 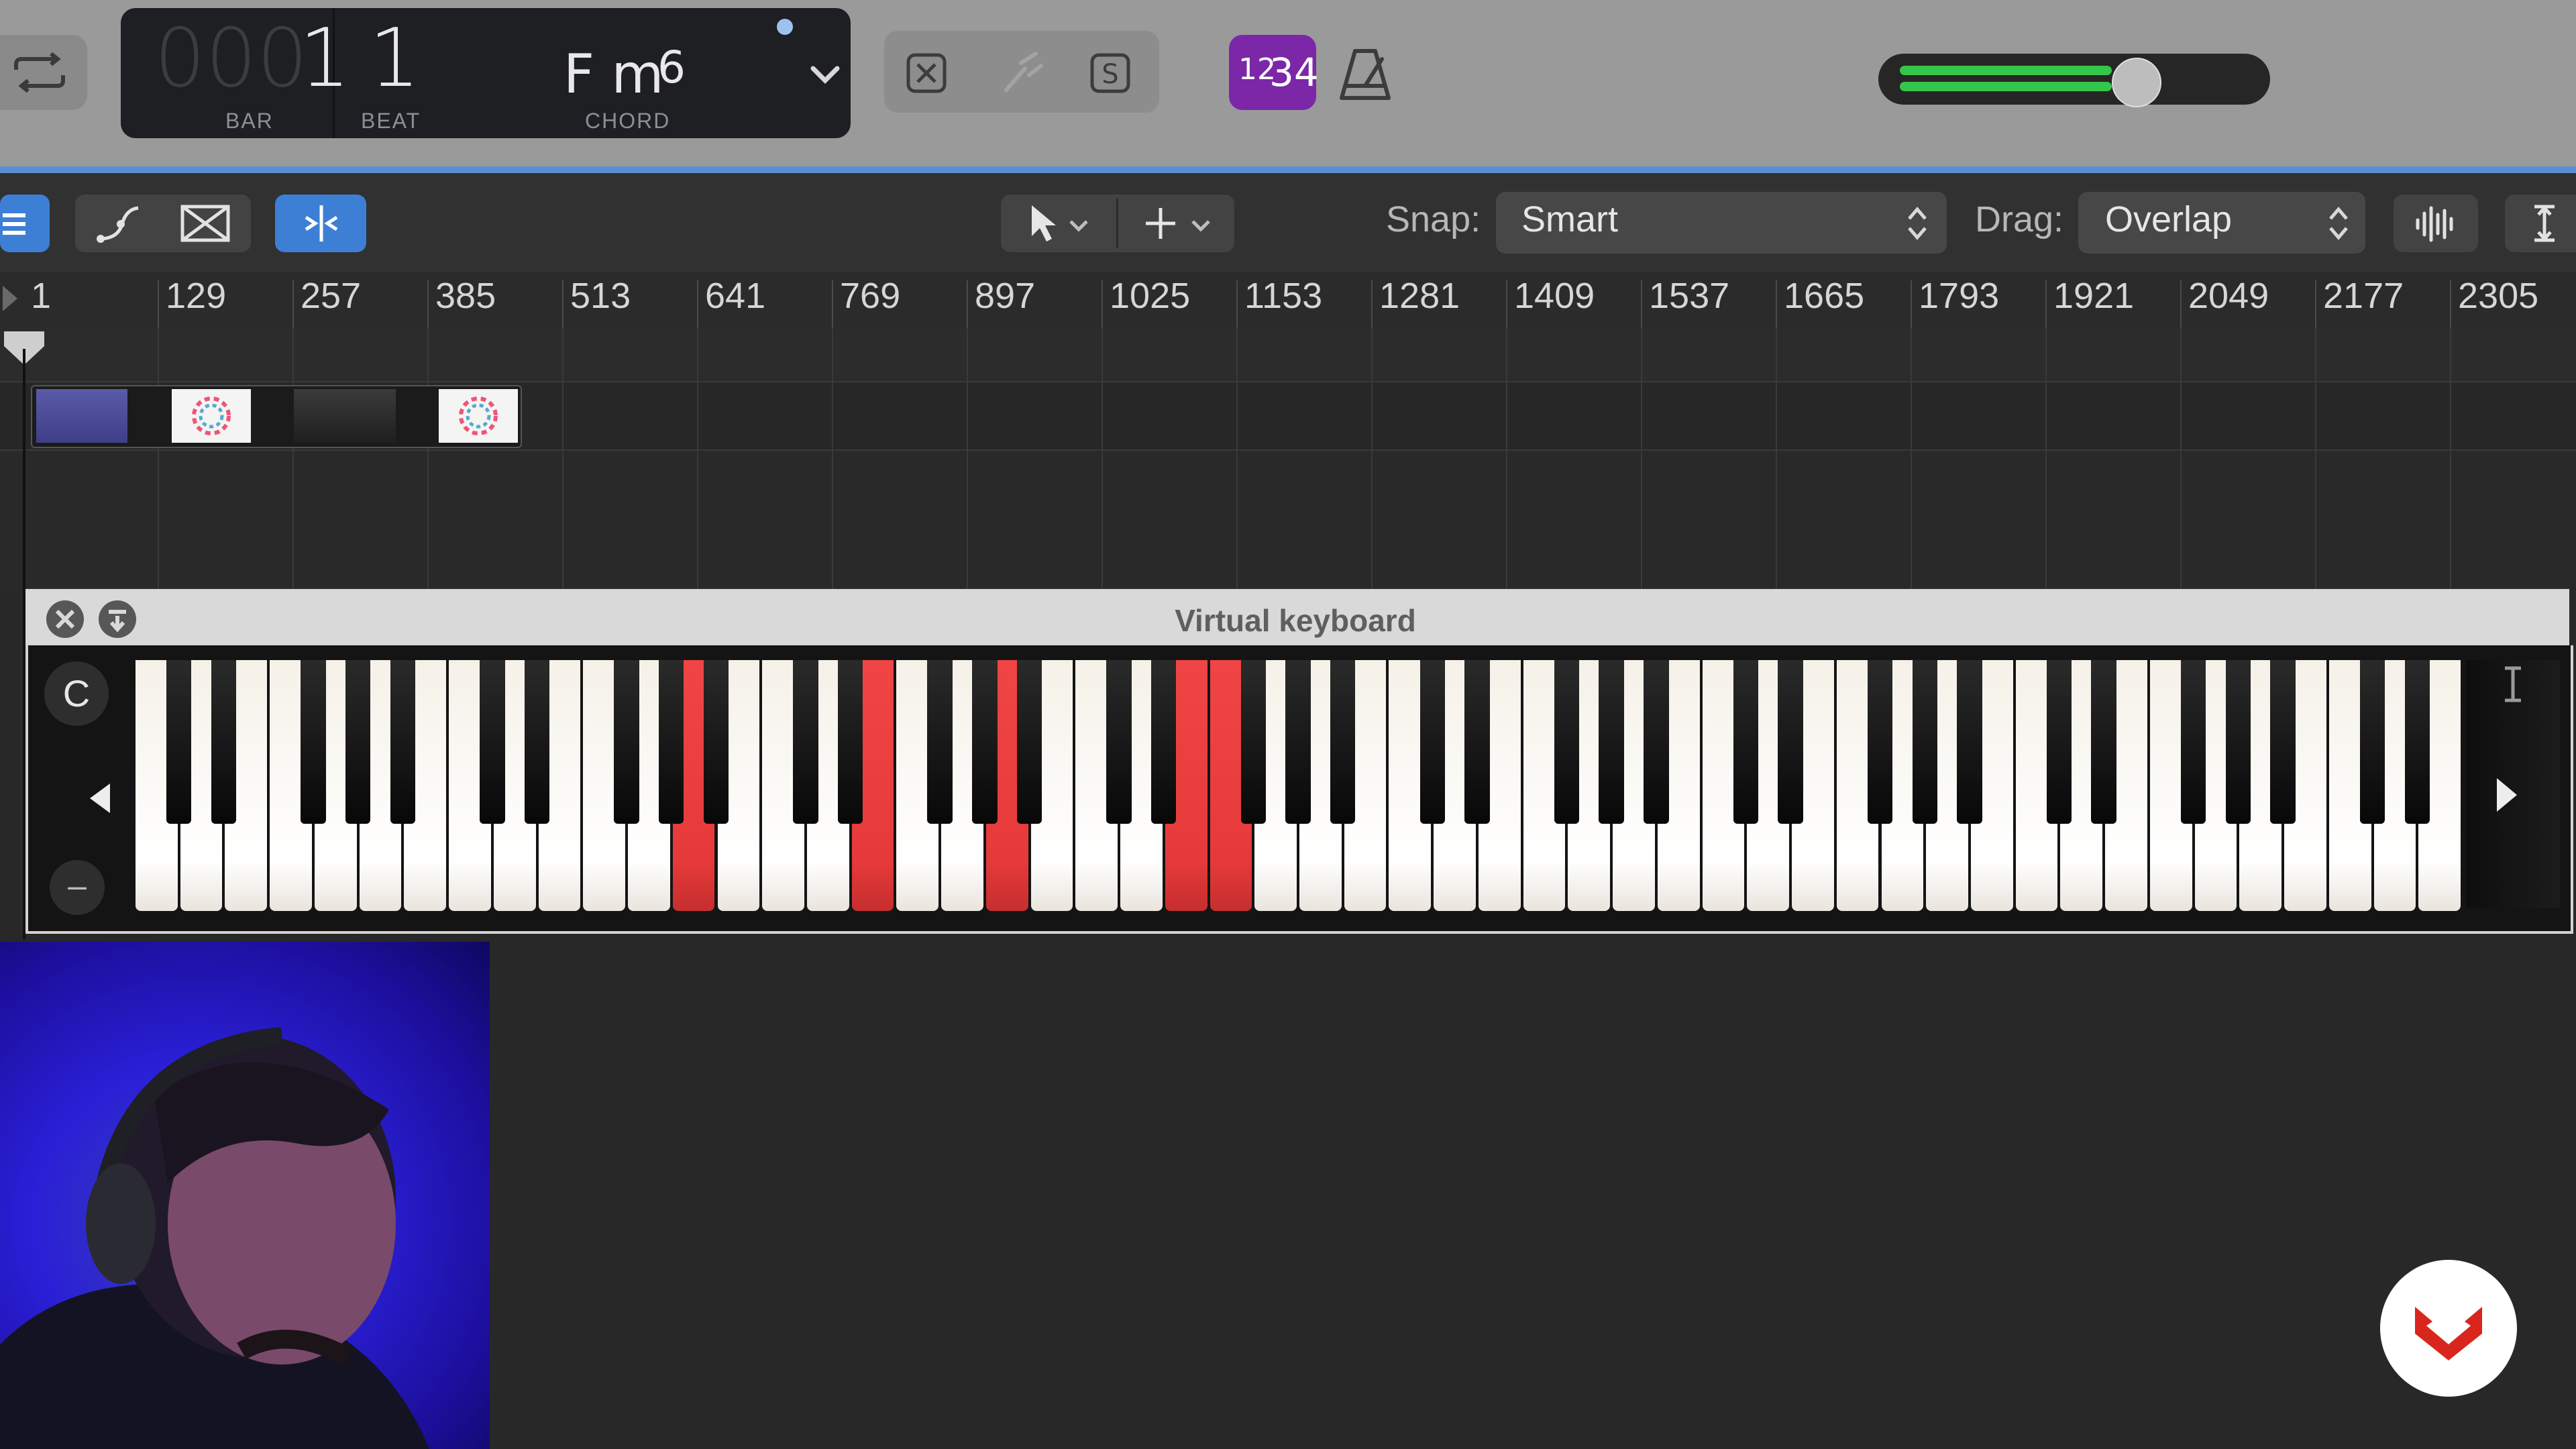 What do you see at coordinates (65, 619) in the screenshot?
I see `close-icon` at bounding box center [65, 619].